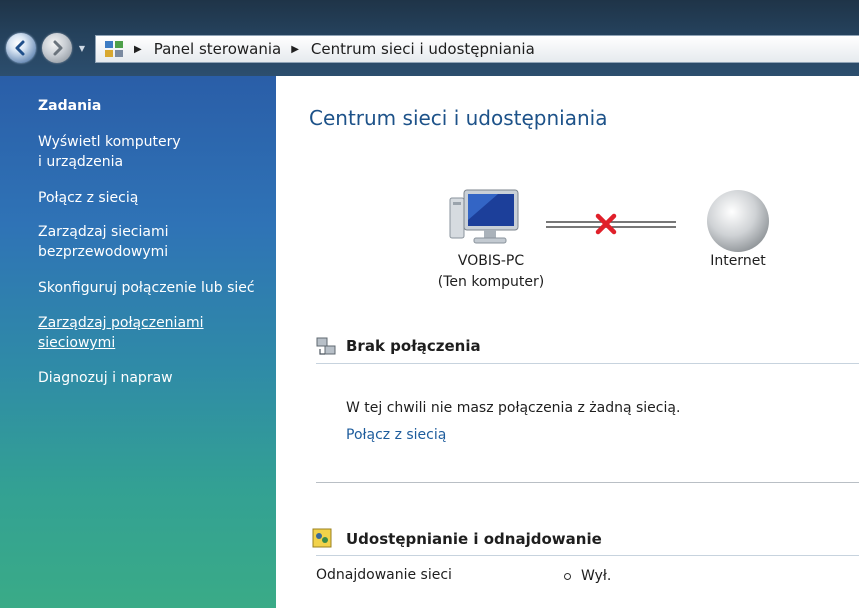  What do you see at coordinates (384, 575) in the screenshot?
I see `network-discovery-label: Odnajdowanie sieci` at bounding box center [384, 575].